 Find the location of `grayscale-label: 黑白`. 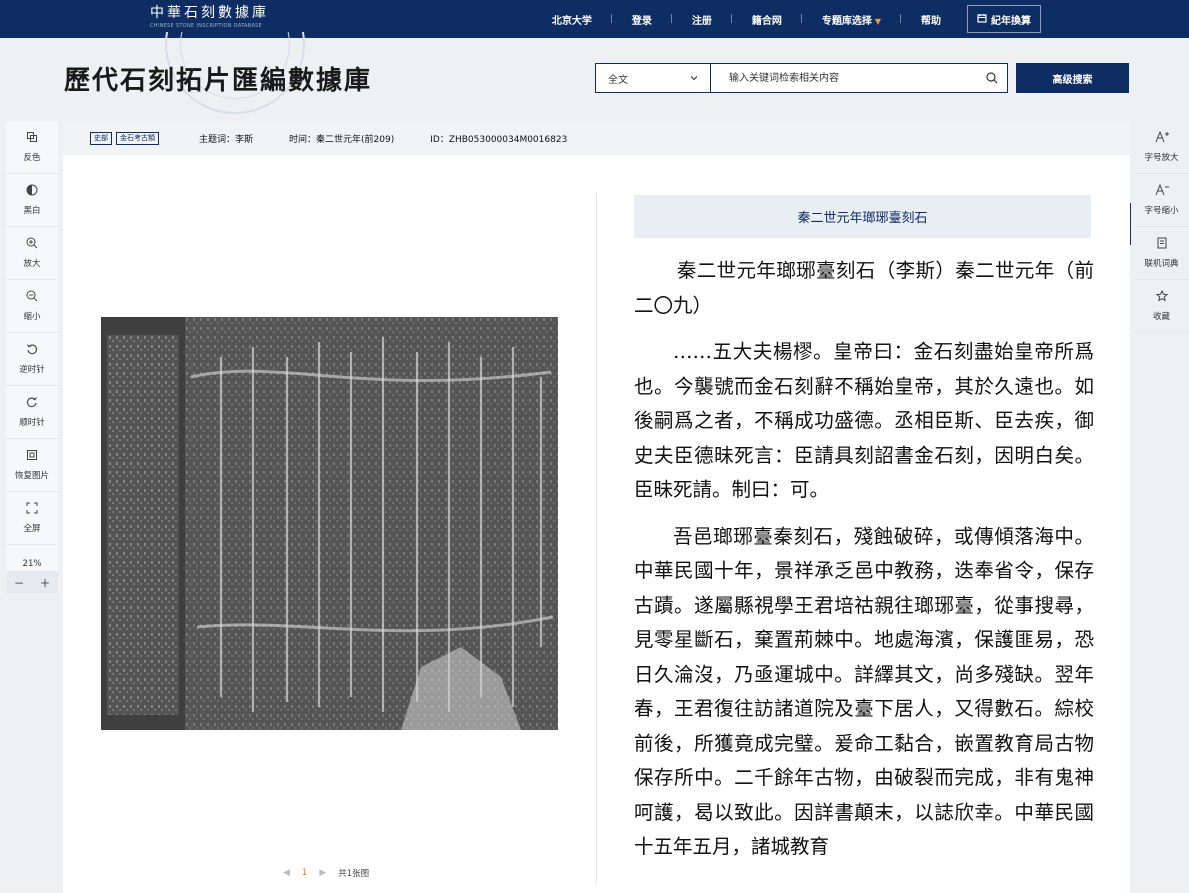

grayscale-label: 黑白 is located at coordinates (32, 211).